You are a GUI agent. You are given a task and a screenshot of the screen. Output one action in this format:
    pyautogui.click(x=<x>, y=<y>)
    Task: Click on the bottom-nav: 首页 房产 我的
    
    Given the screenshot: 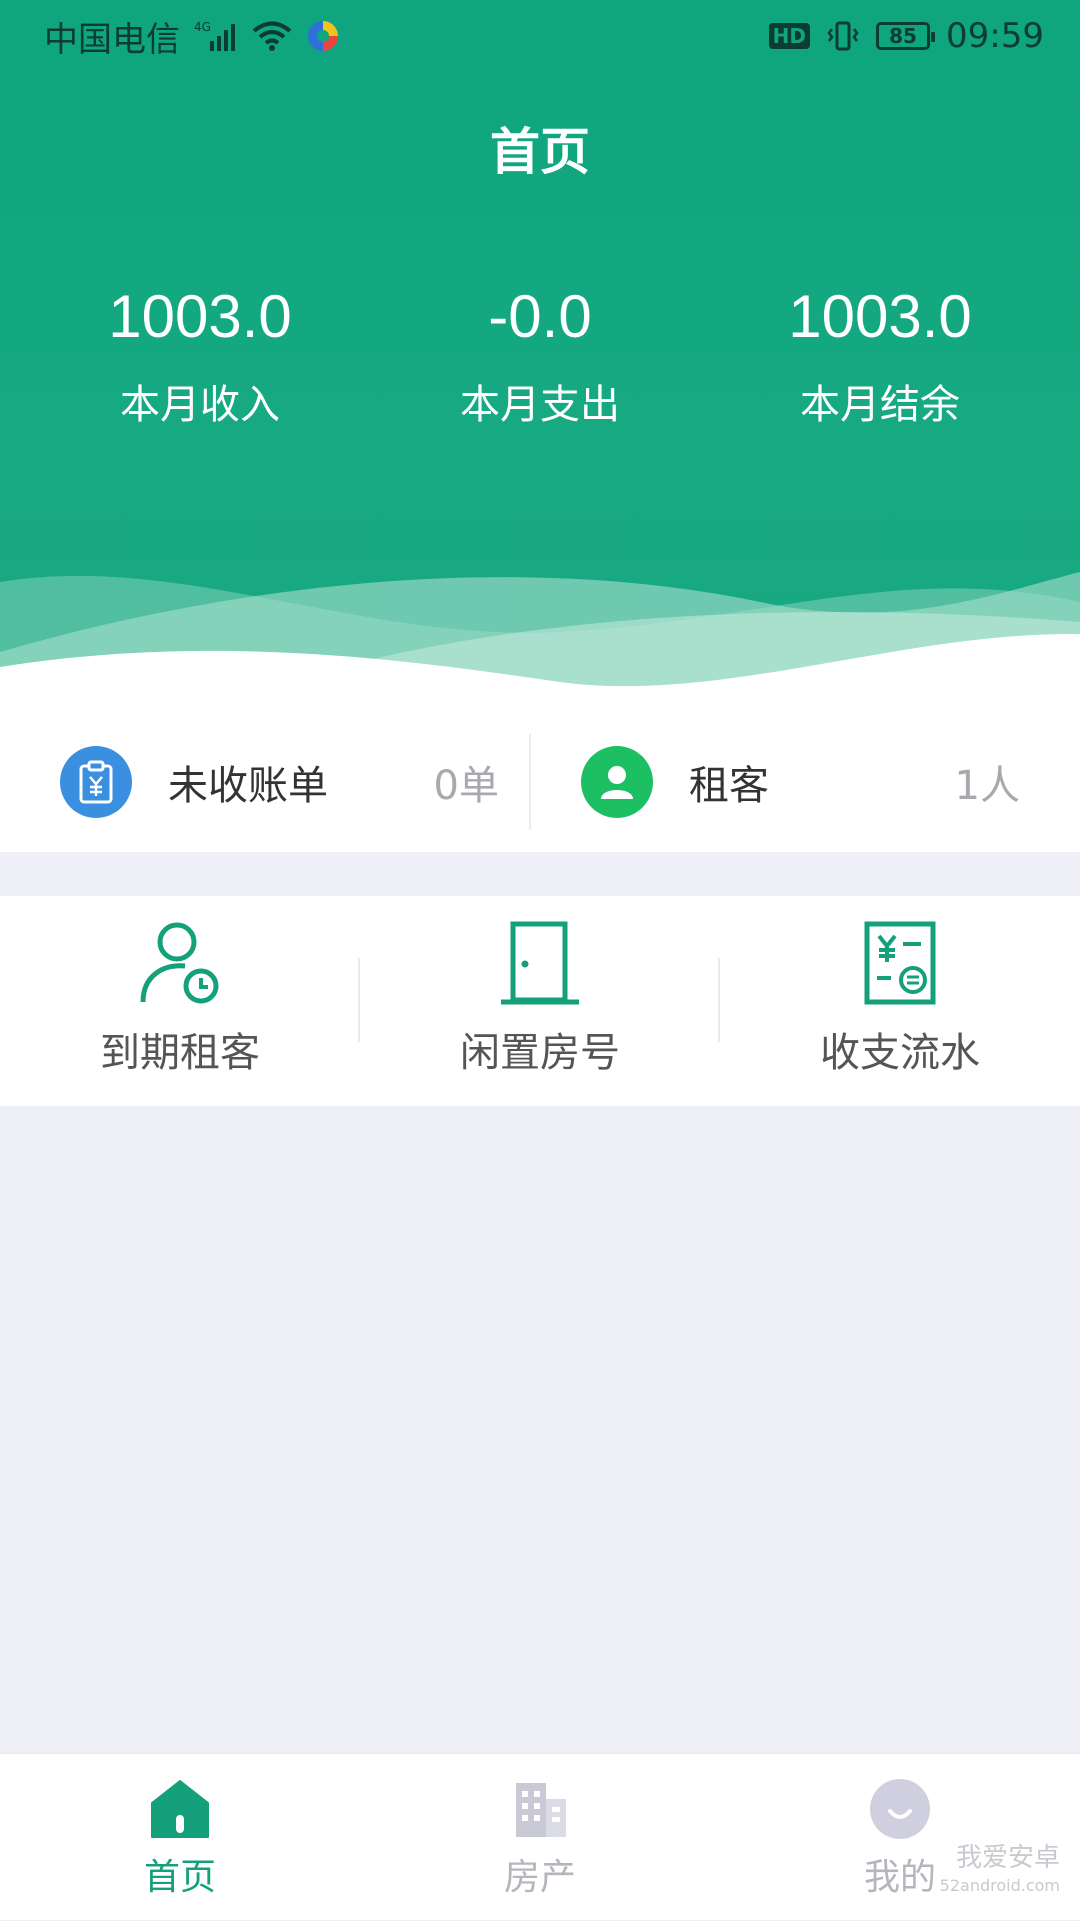 What is the action you would take?
    pyautogui.click(x=540, y=1836)
    